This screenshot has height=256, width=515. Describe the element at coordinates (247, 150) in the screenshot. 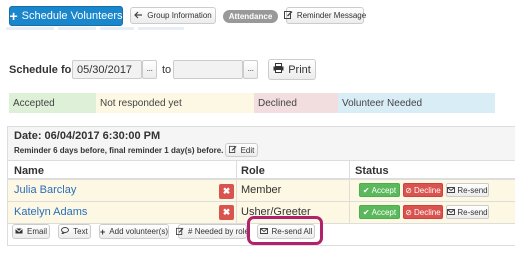

I see `edit-label: Edit` at that location.